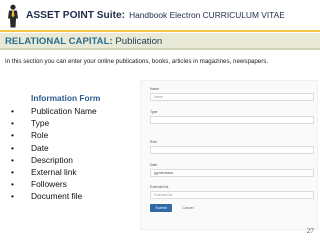 The image size is (320, 240). I want to click on list-item-label: Type, so click(40, 123).